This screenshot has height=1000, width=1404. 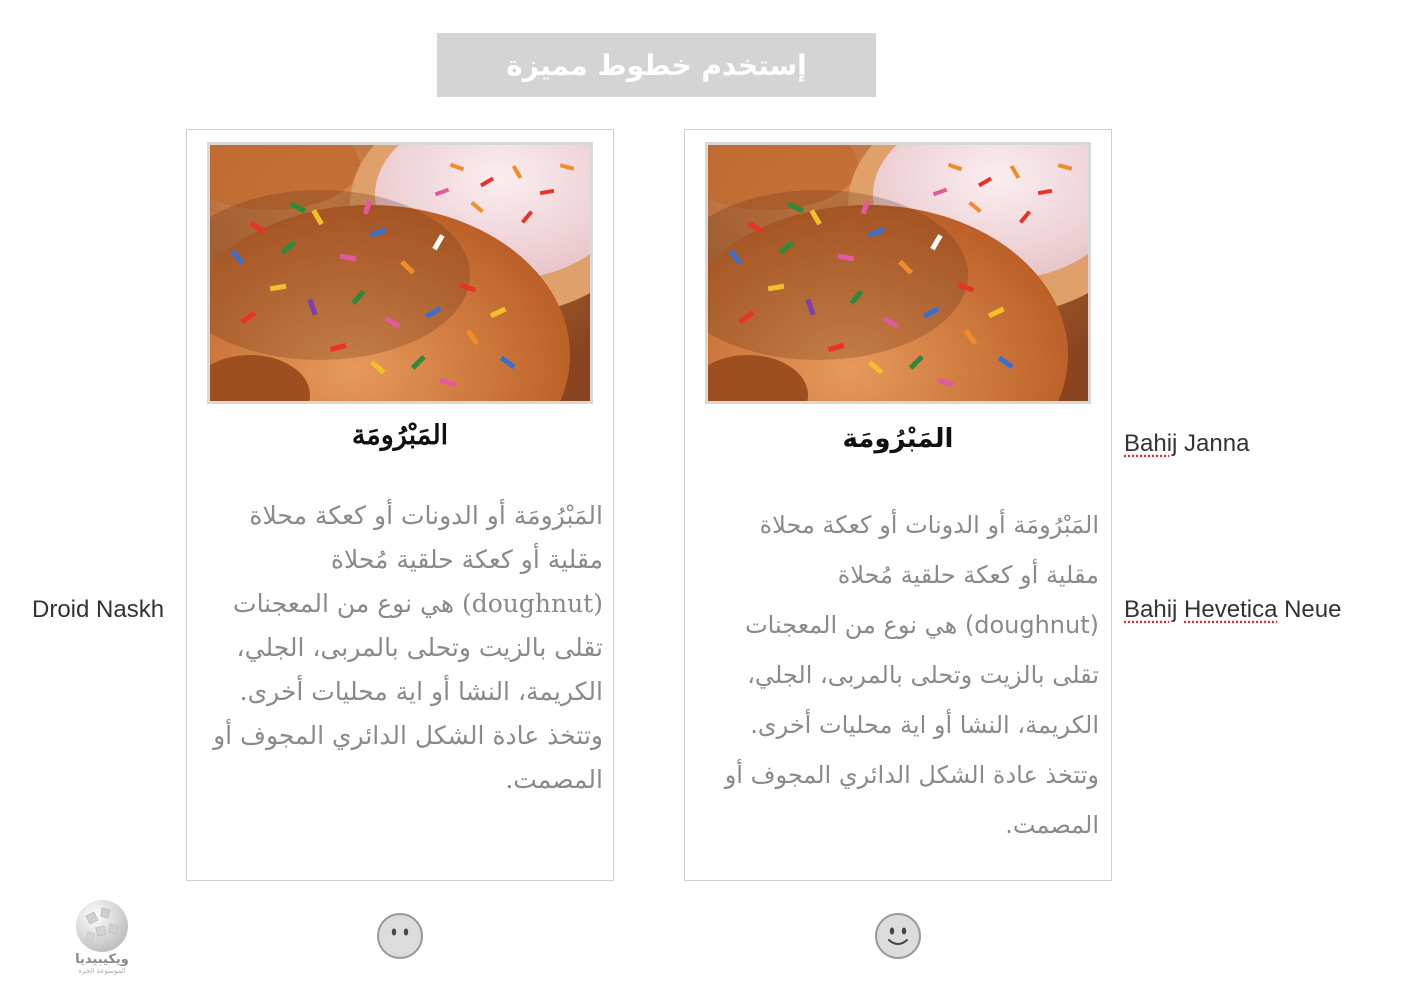 I want to click on font-label-left: Droid Naskh, so click(x=98, y=609).